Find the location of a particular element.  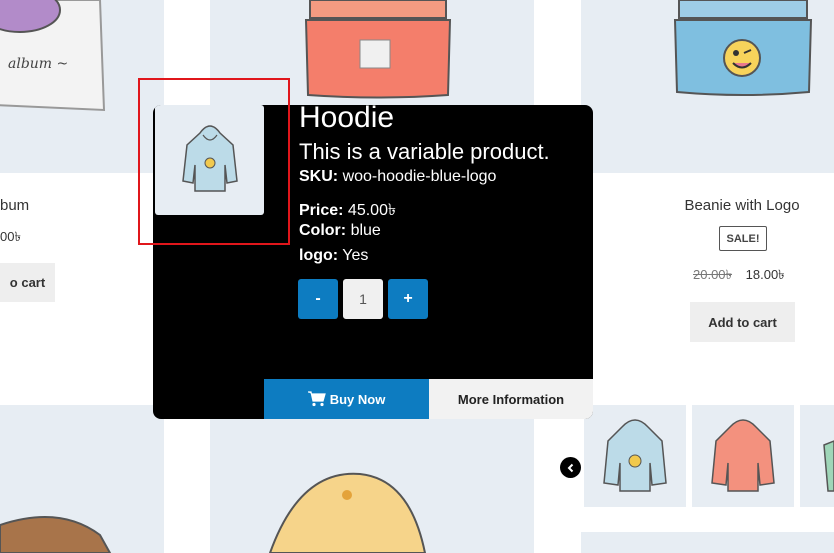

bottom-right-product-image is located at coordinates (707, 542).